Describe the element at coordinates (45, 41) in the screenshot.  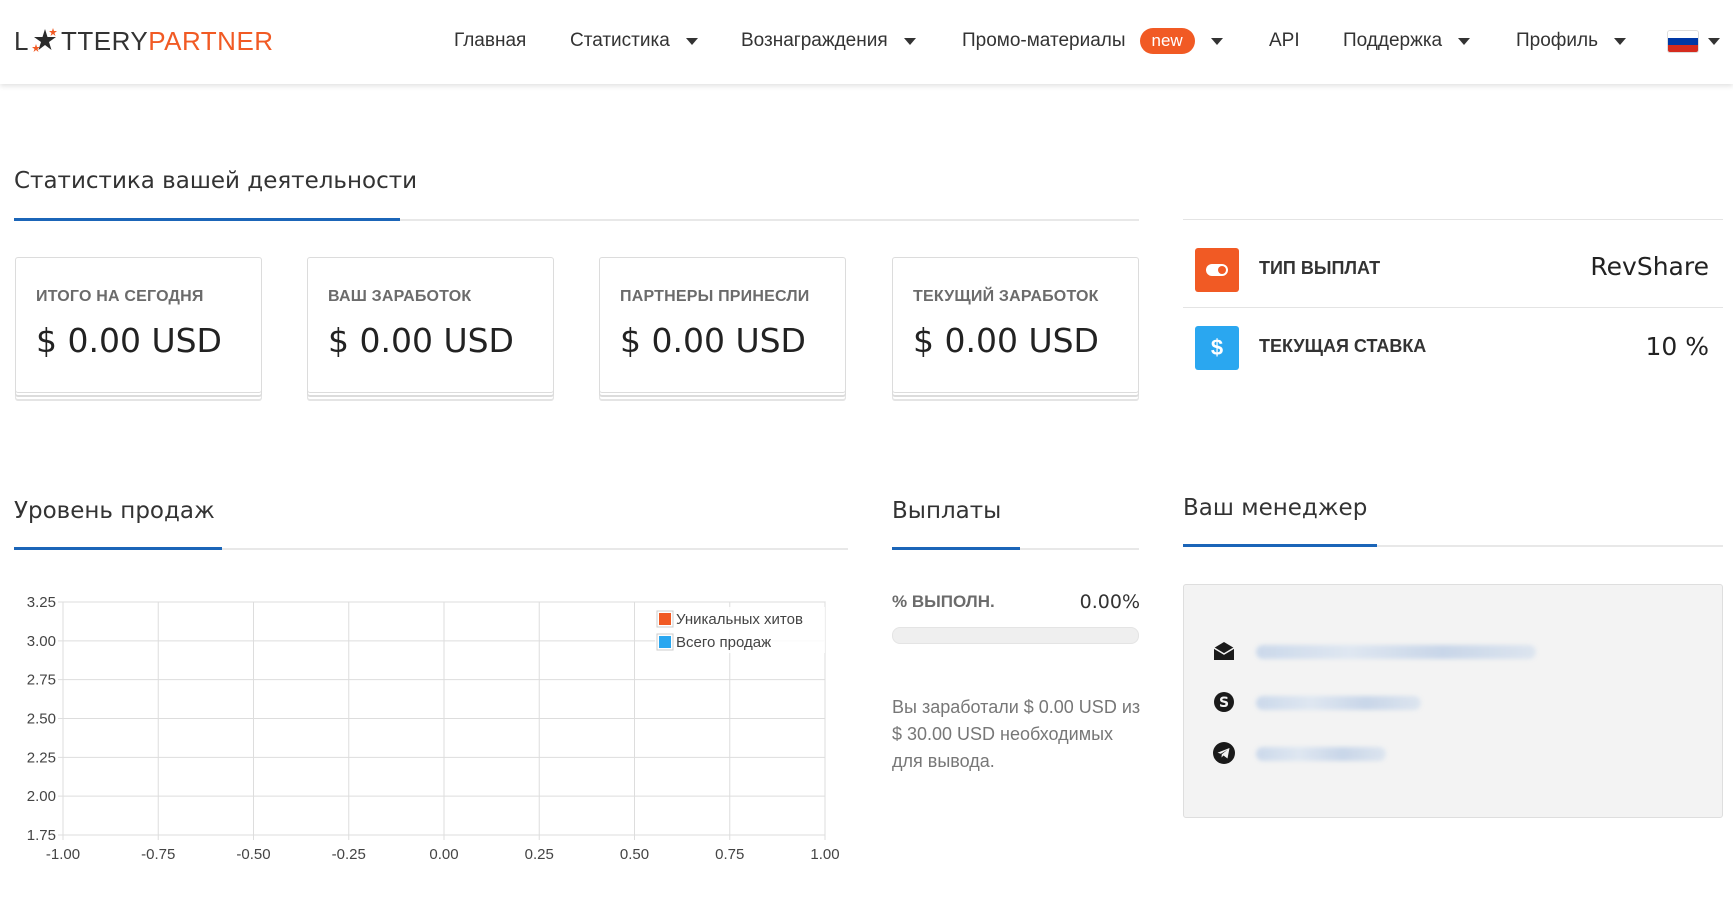
I see `logo-stars-icon` at that location.